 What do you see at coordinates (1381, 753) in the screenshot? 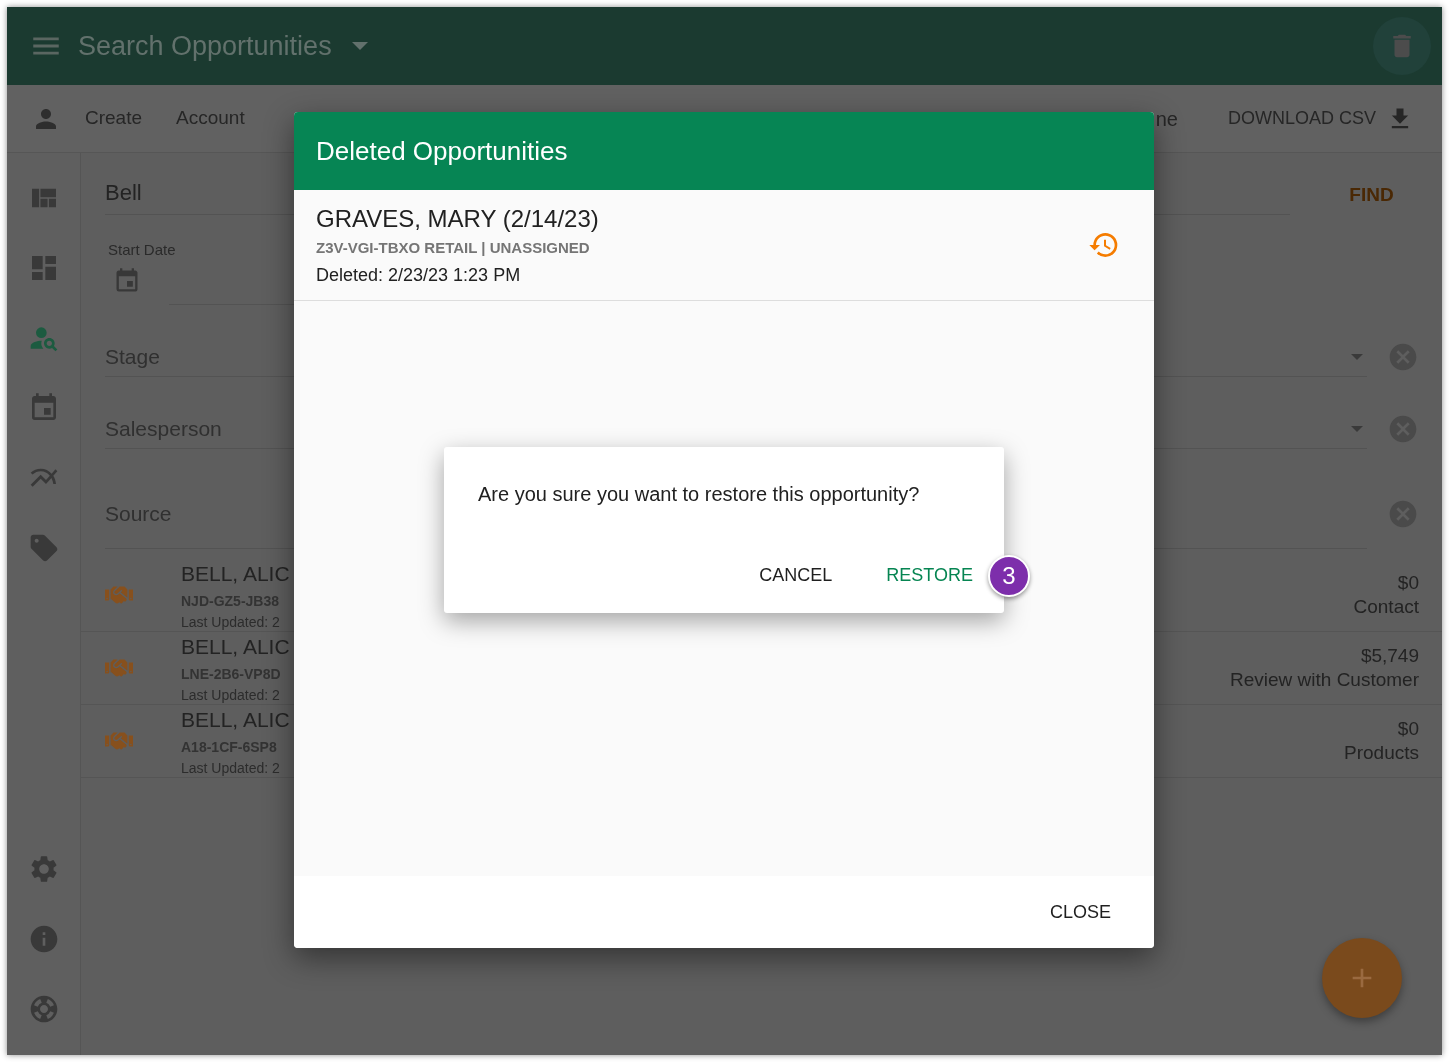
I see `stage-text: Products` at bounding box center [1381, 753].